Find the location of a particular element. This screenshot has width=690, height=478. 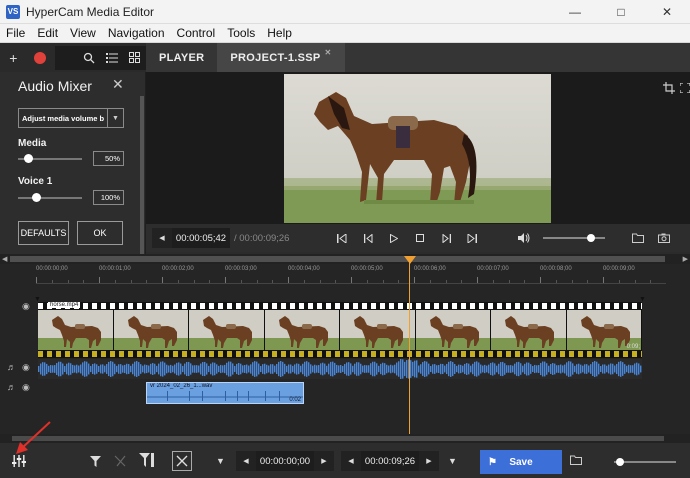

media-audio-track is located at coordinates (340, 369).